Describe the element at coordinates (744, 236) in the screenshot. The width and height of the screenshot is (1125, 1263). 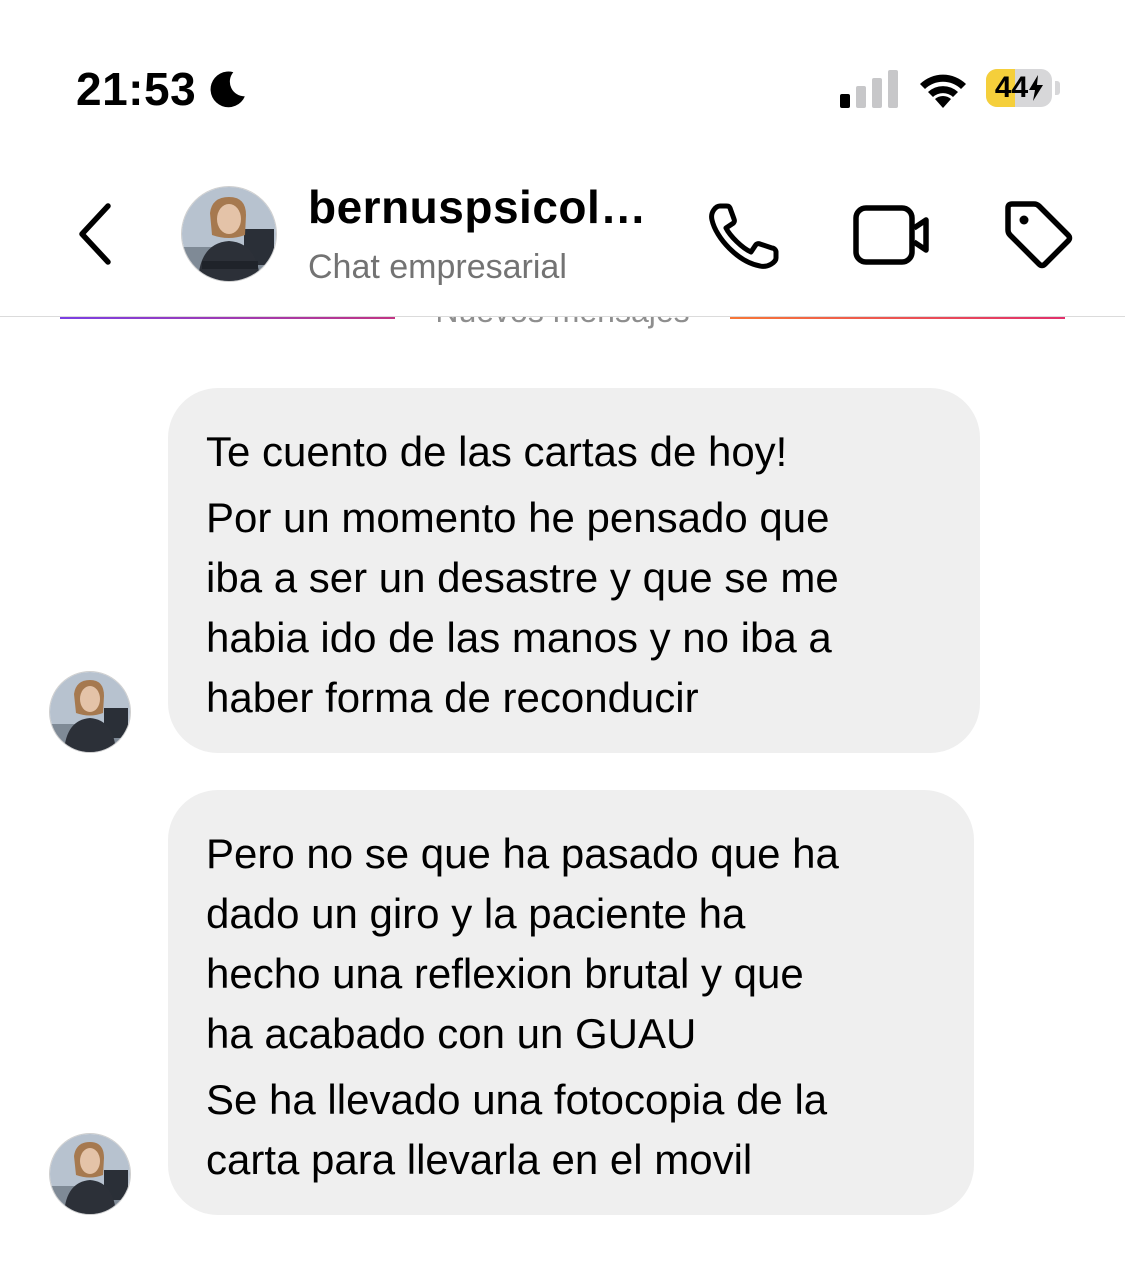
I see `phone-call-icon` at that location.